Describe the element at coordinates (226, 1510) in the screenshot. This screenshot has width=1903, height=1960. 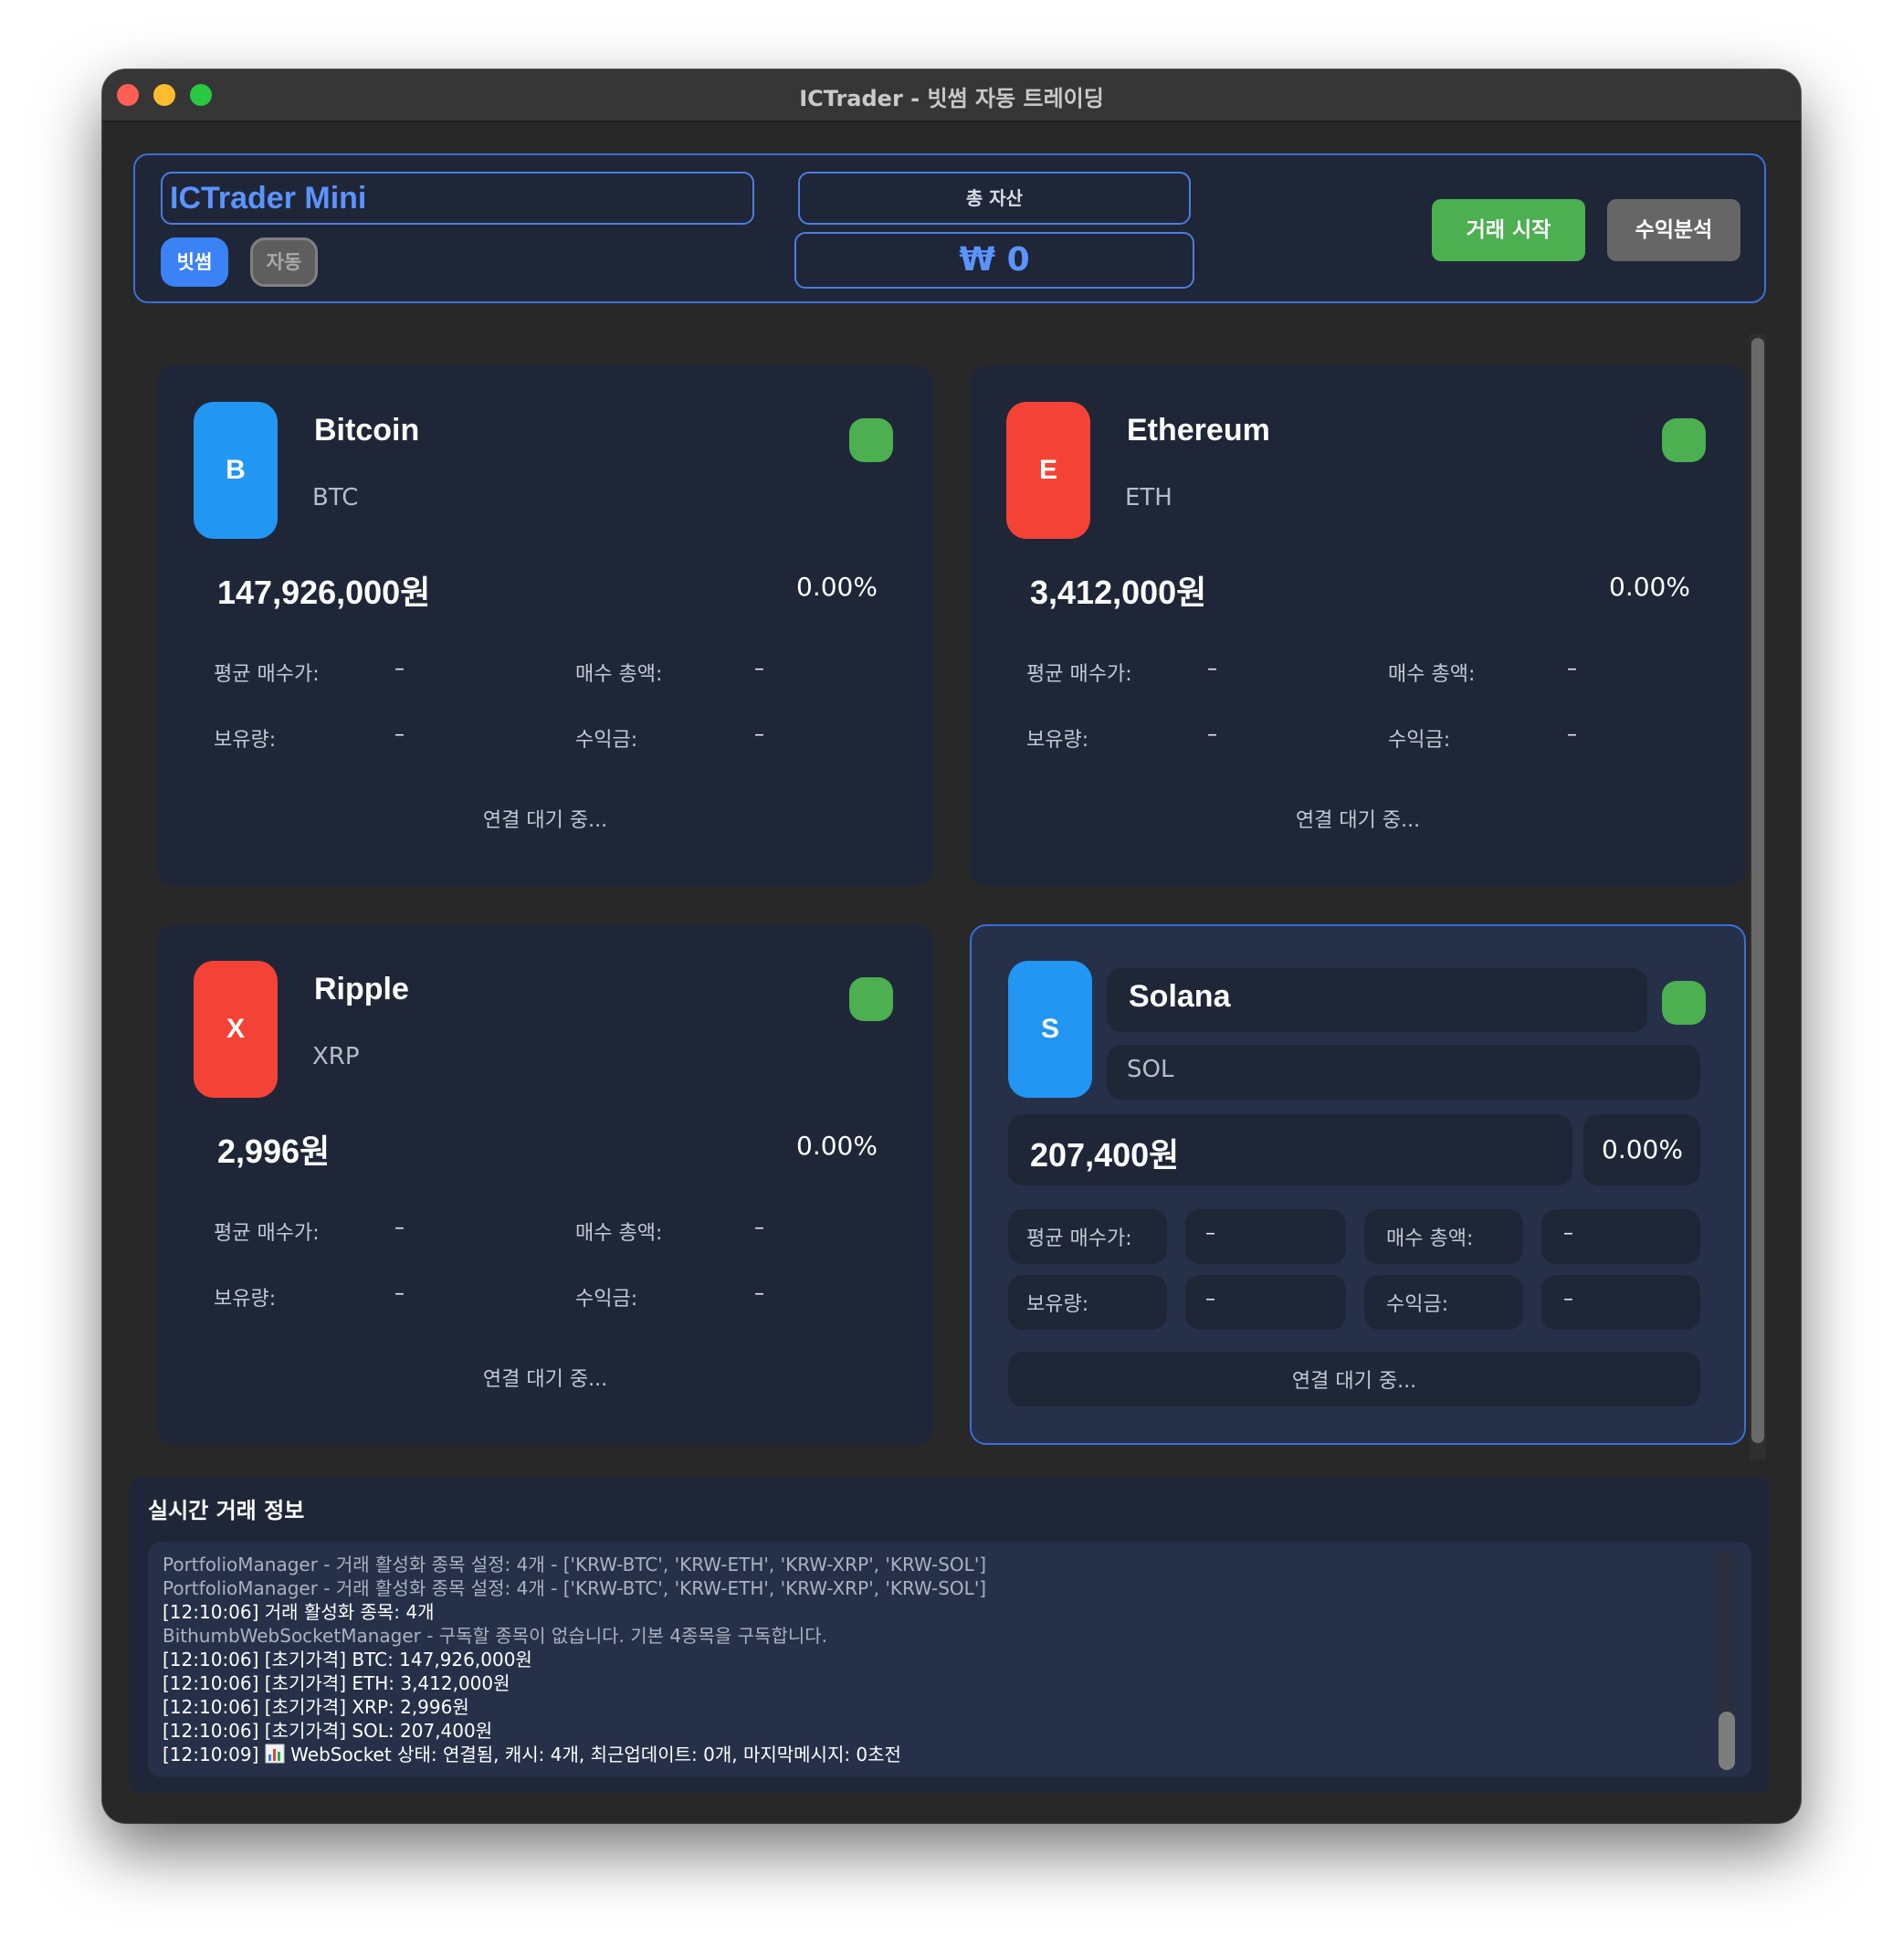
I see `log-title: 실시간 거래 정보` at that location.